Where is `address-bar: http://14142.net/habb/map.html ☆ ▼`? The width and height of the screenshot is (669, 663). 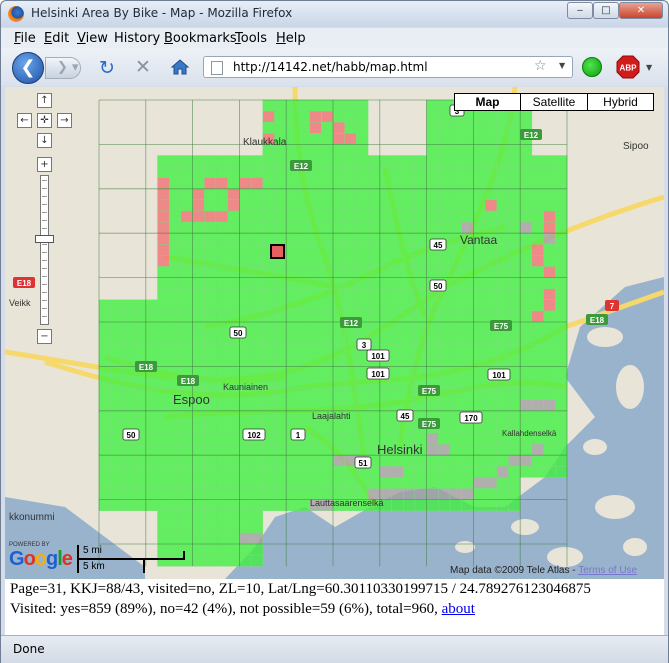
address-bar: http://14142.net/habb/map.html ☆ ▼ is located at coordinates (388, 67).